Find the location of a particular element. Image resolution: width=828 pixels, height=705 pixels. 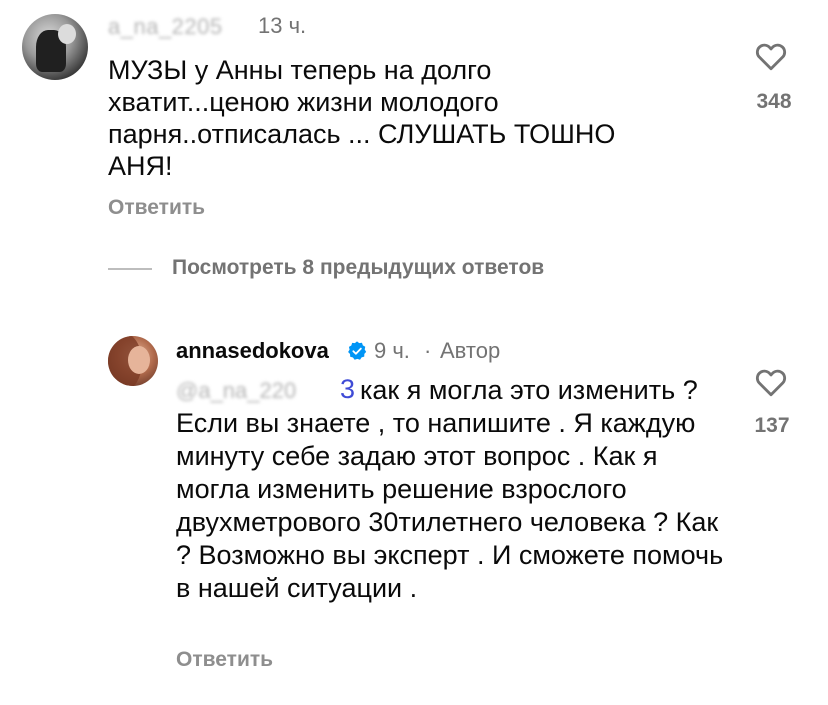

divider-line is located at coordinates (130, 269).